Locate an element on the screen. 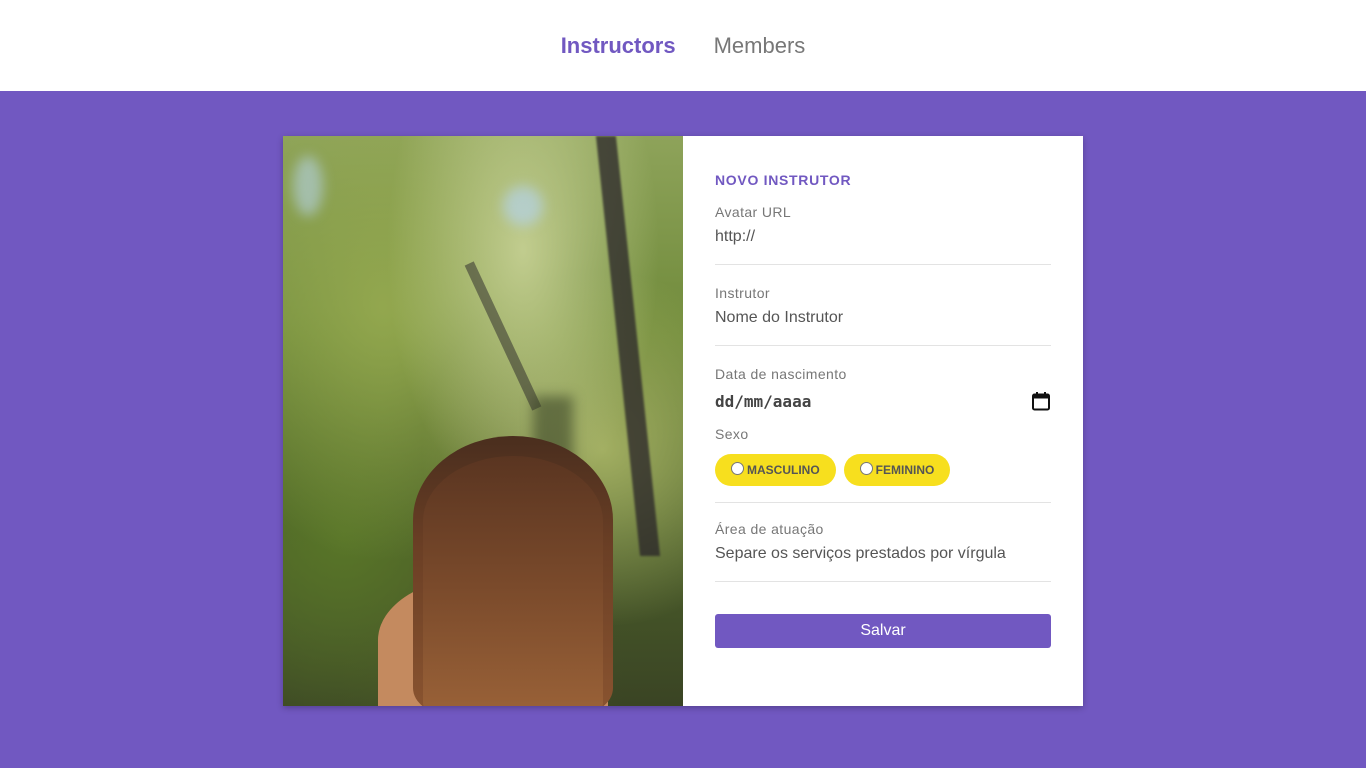  services-label: Área de atuação is located at coordinates (769, 529).